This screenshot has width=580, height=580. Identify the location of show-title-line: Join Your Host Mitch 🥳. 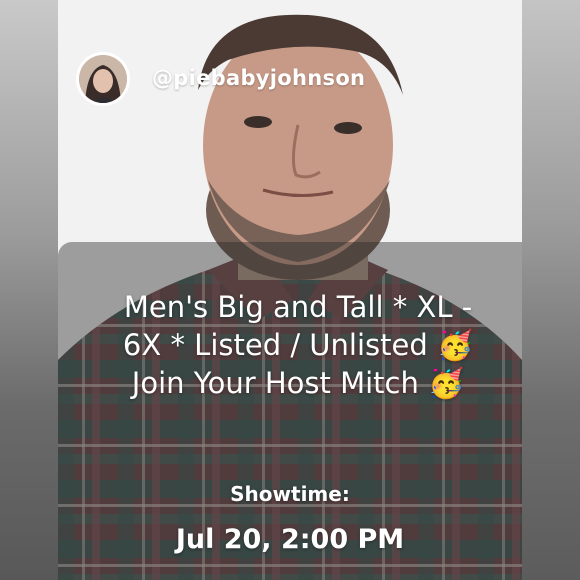
(298, 383).